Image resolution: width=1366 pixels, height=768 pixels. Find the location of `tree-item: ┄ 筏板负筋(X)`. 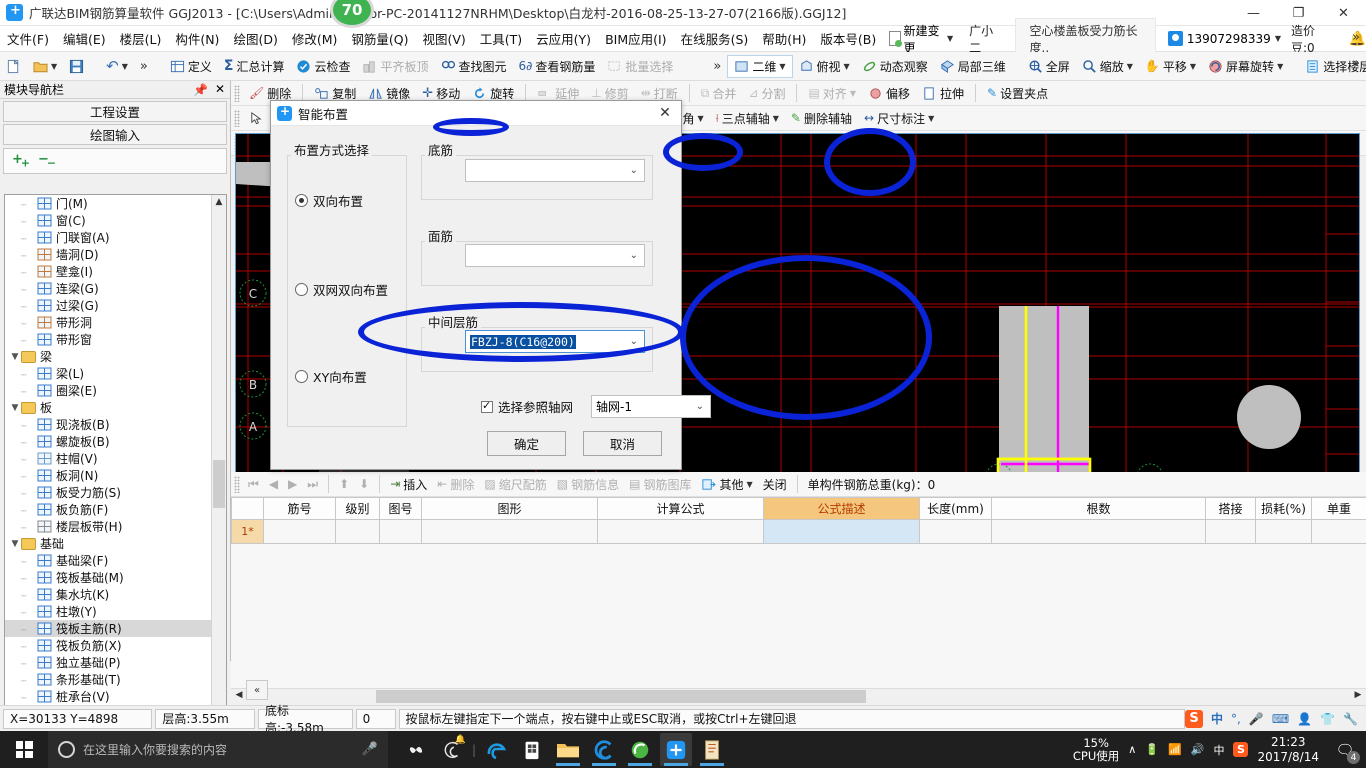

tree-item: ┄ 筏板负筋(X) is located at coordinates (115, 645).